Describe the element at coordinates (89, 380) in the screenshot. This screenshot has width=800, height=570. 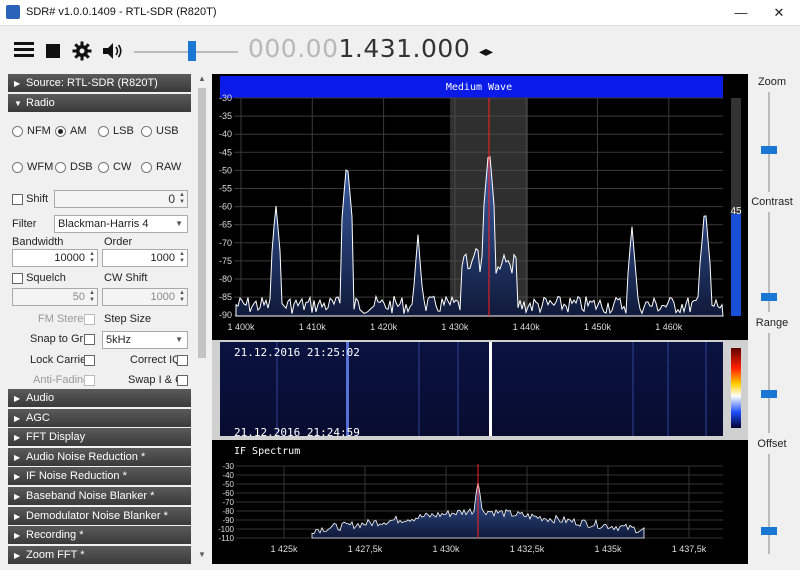
I see `anti-fading-checkbox` at that location.